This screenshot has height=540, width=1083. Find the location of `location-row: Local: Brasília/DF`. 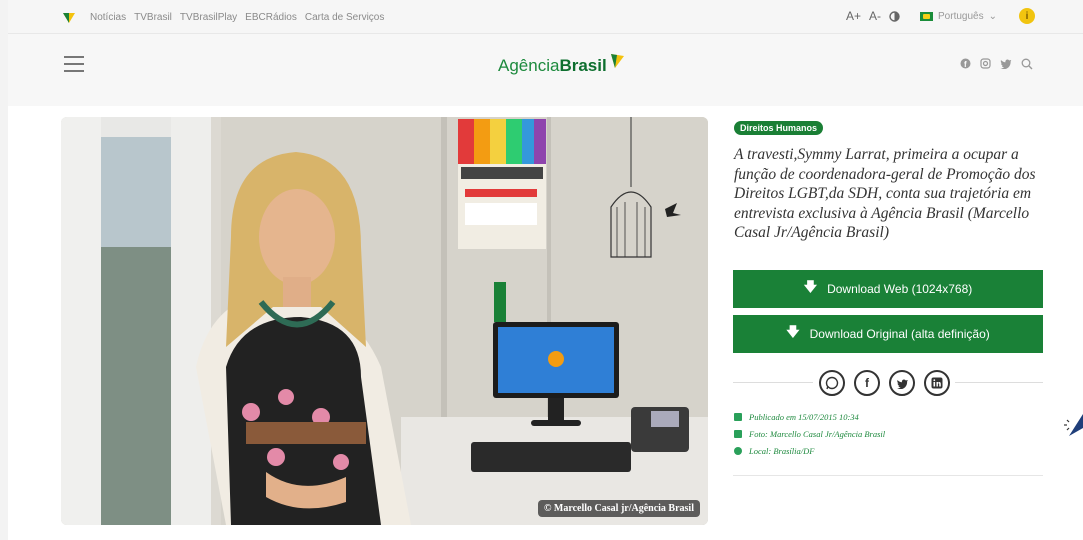

location-row: Local: Brasília/DF is located at coordinates (809, 451).